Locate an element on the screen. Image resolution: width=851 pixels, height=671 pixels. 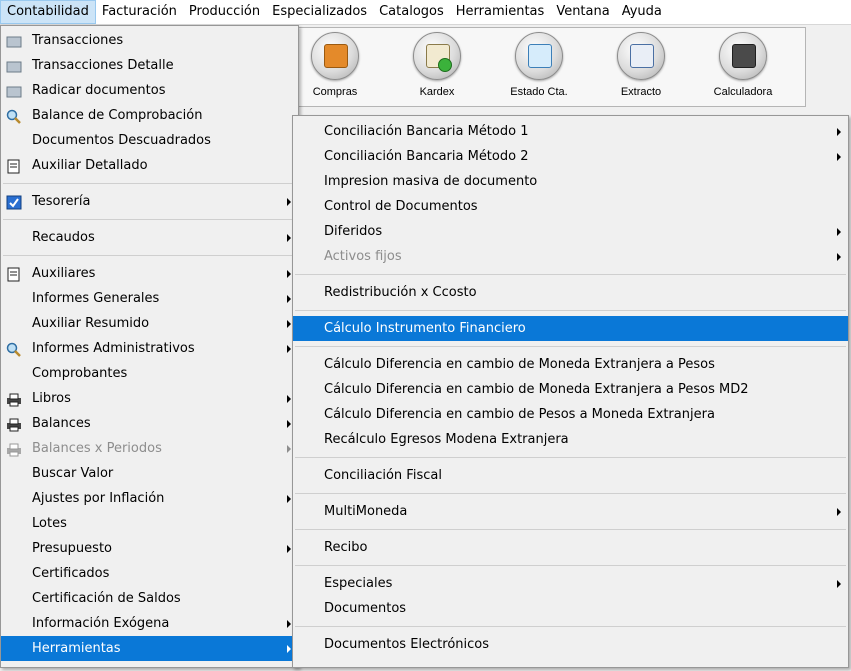
menu-item-especiales: Especiales is located at coordinates (570, 583).